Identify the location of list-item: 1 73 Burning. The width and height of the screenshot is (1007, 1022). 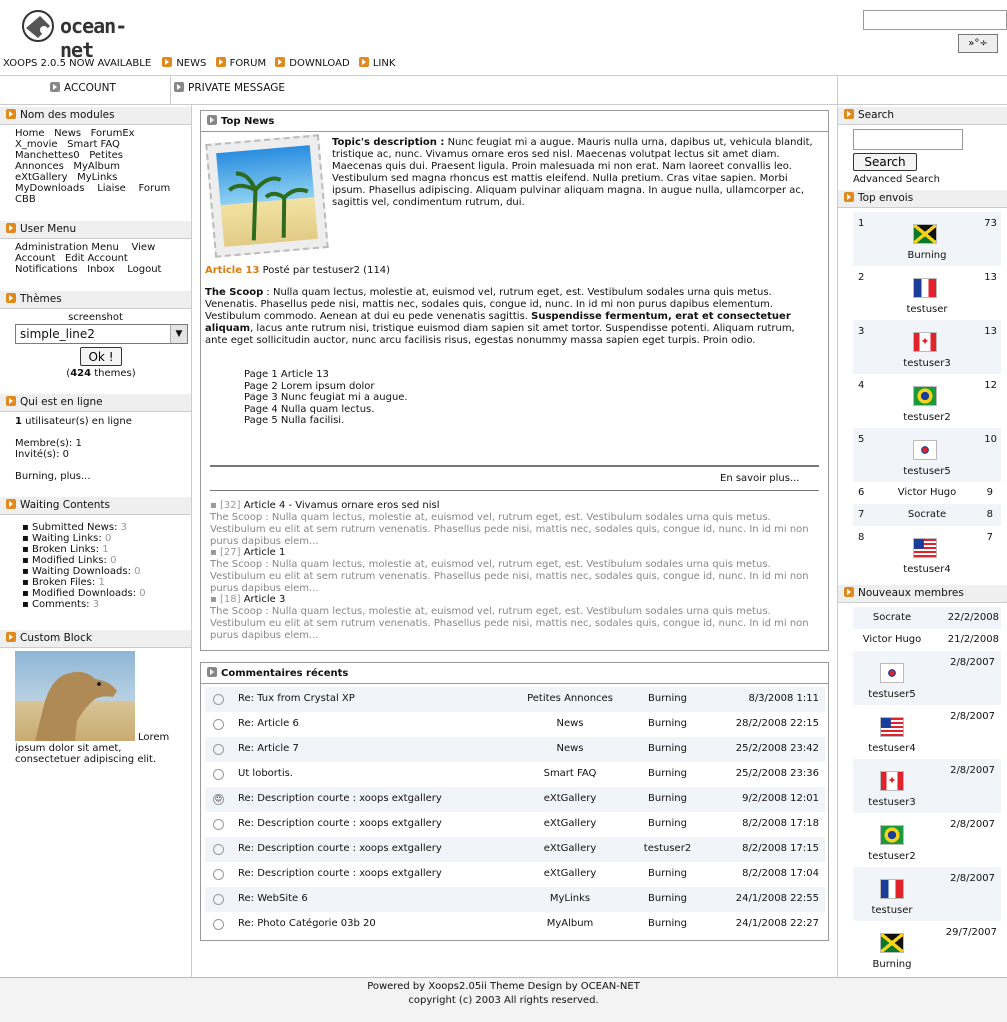
(927, 239).